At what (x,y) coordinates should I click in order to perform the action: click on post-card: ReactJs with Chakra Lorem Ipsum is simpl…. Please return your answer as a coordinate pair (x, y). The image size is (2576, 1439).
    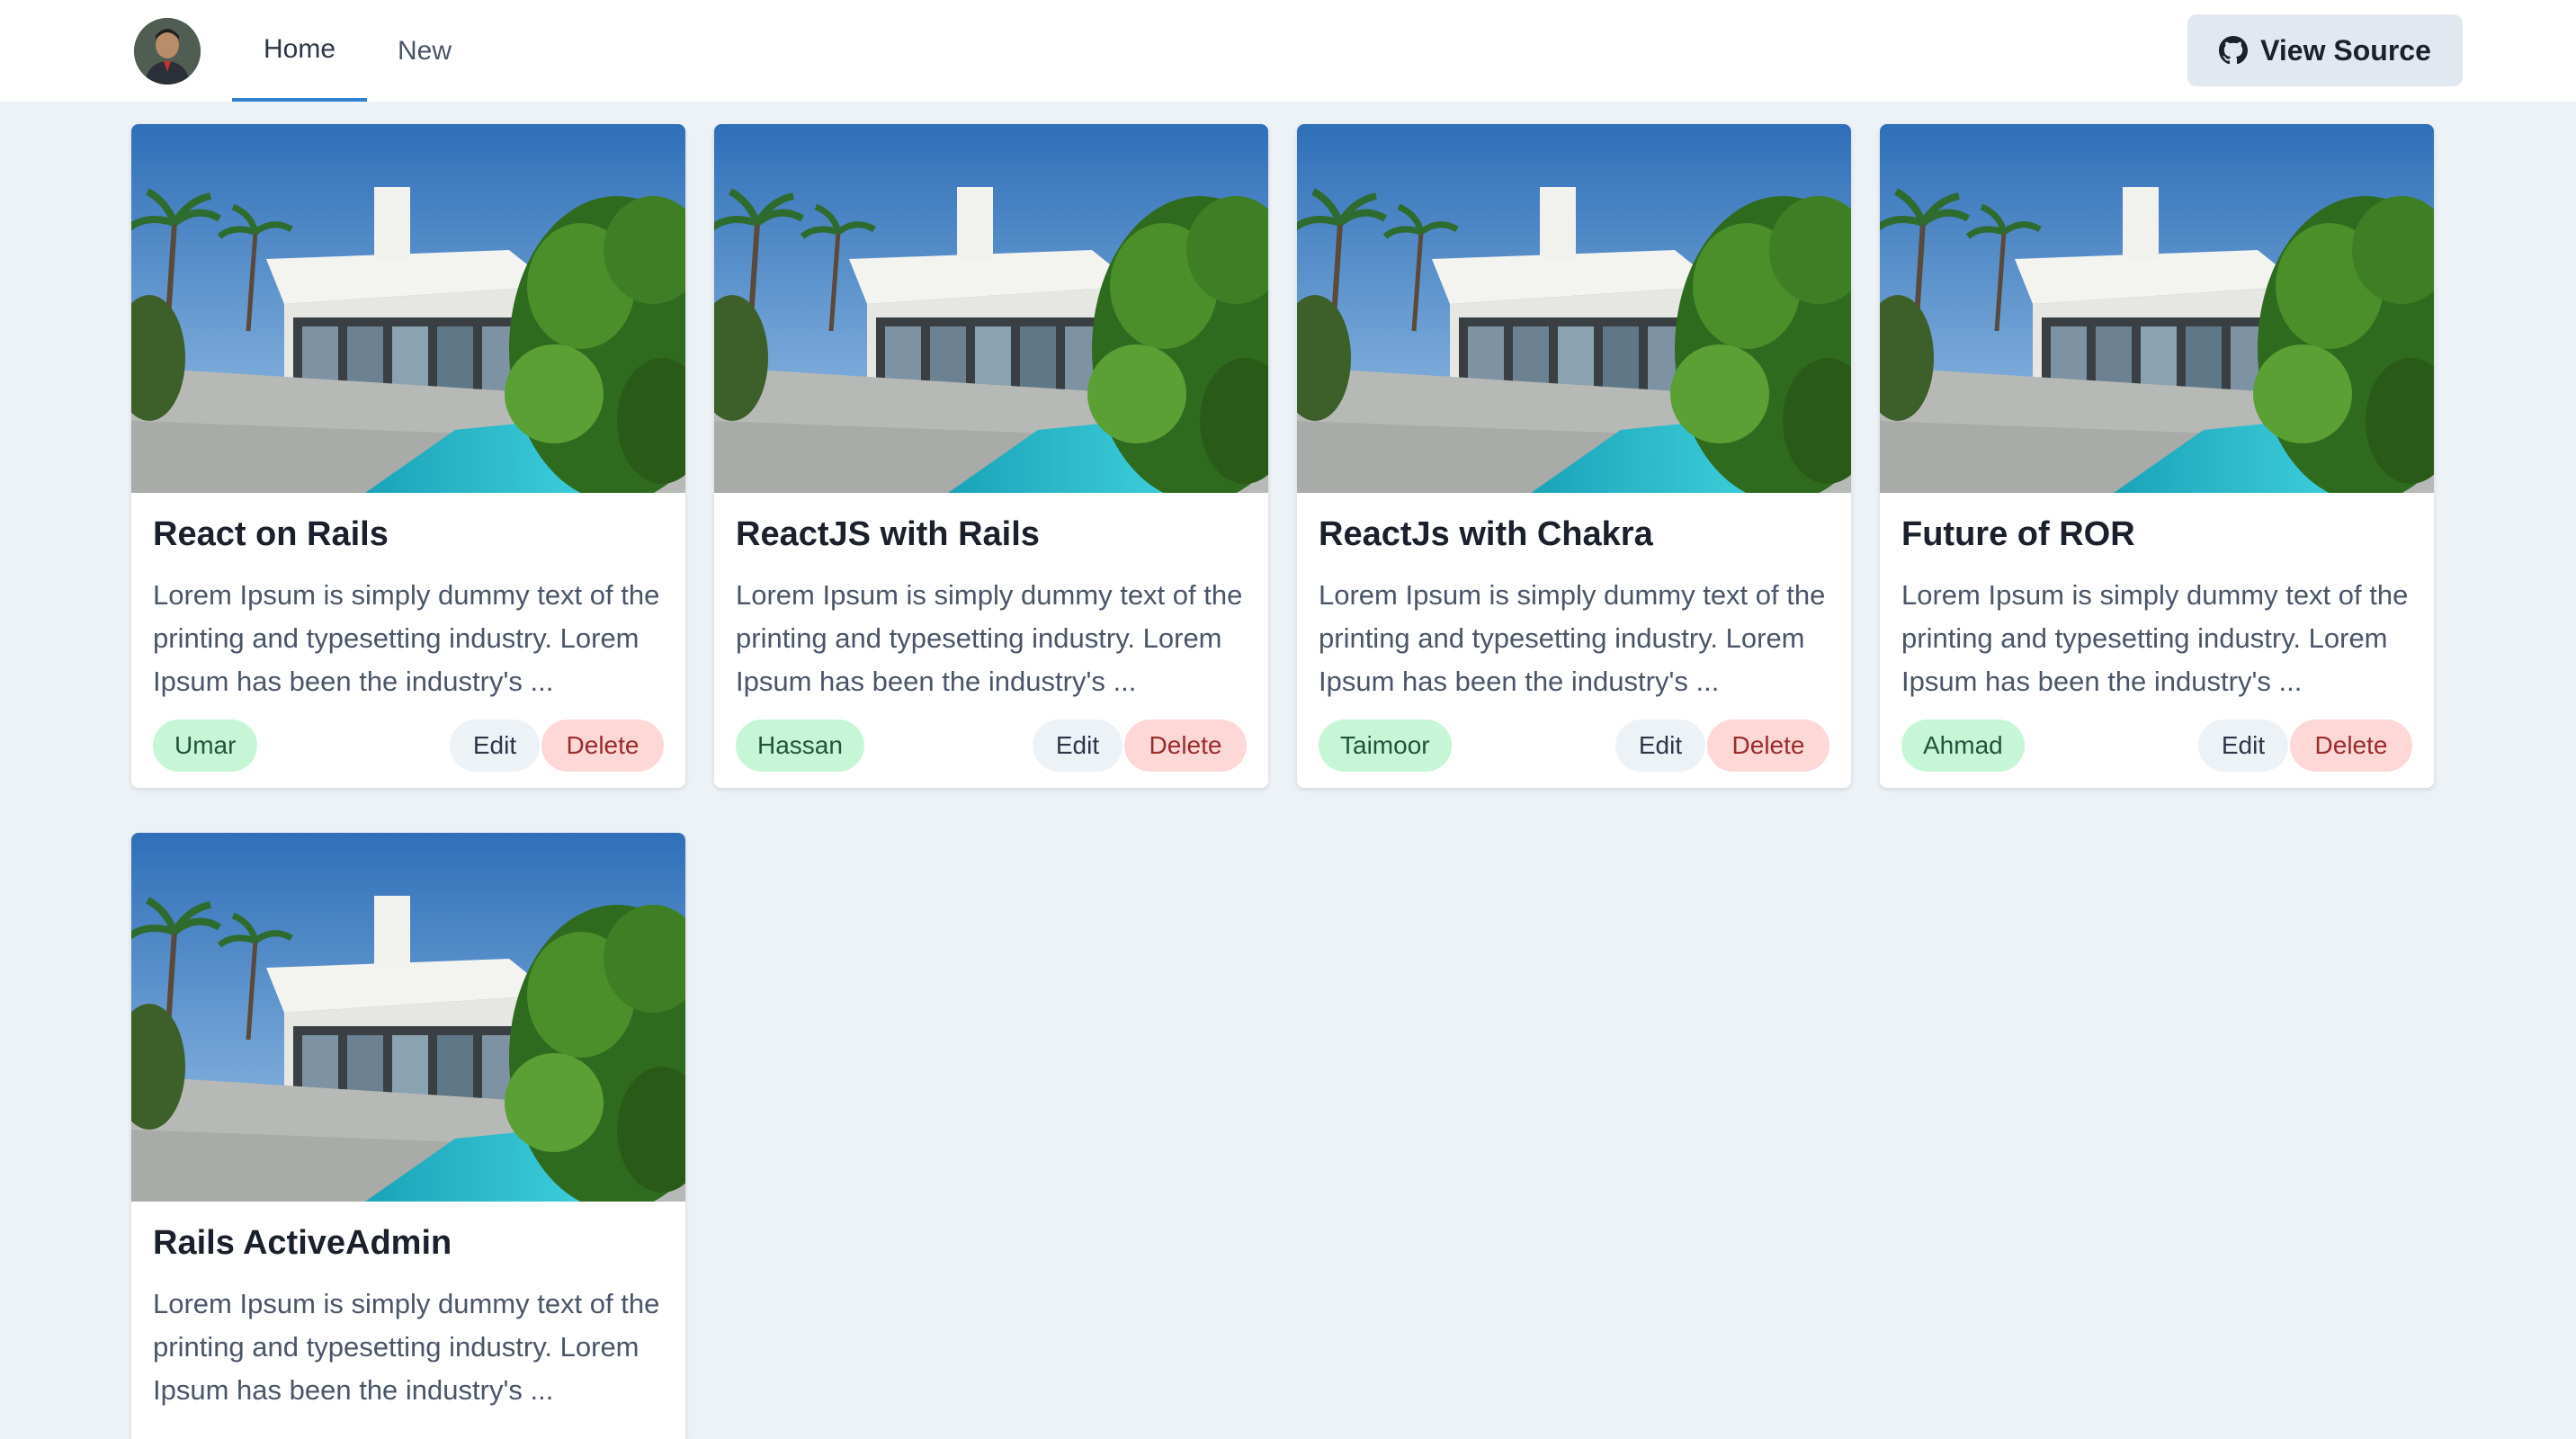
    Looking at the image, I should click on (1574, 456).